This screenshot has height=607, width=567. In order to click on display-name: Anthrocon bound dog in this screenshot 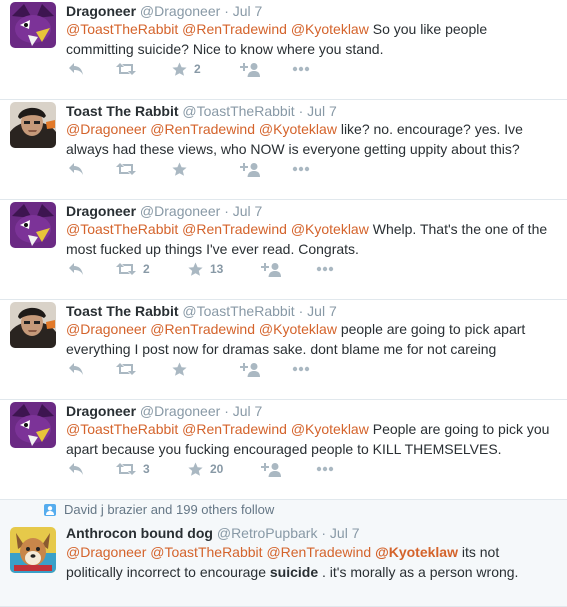, I will do `click(139, 533)`.